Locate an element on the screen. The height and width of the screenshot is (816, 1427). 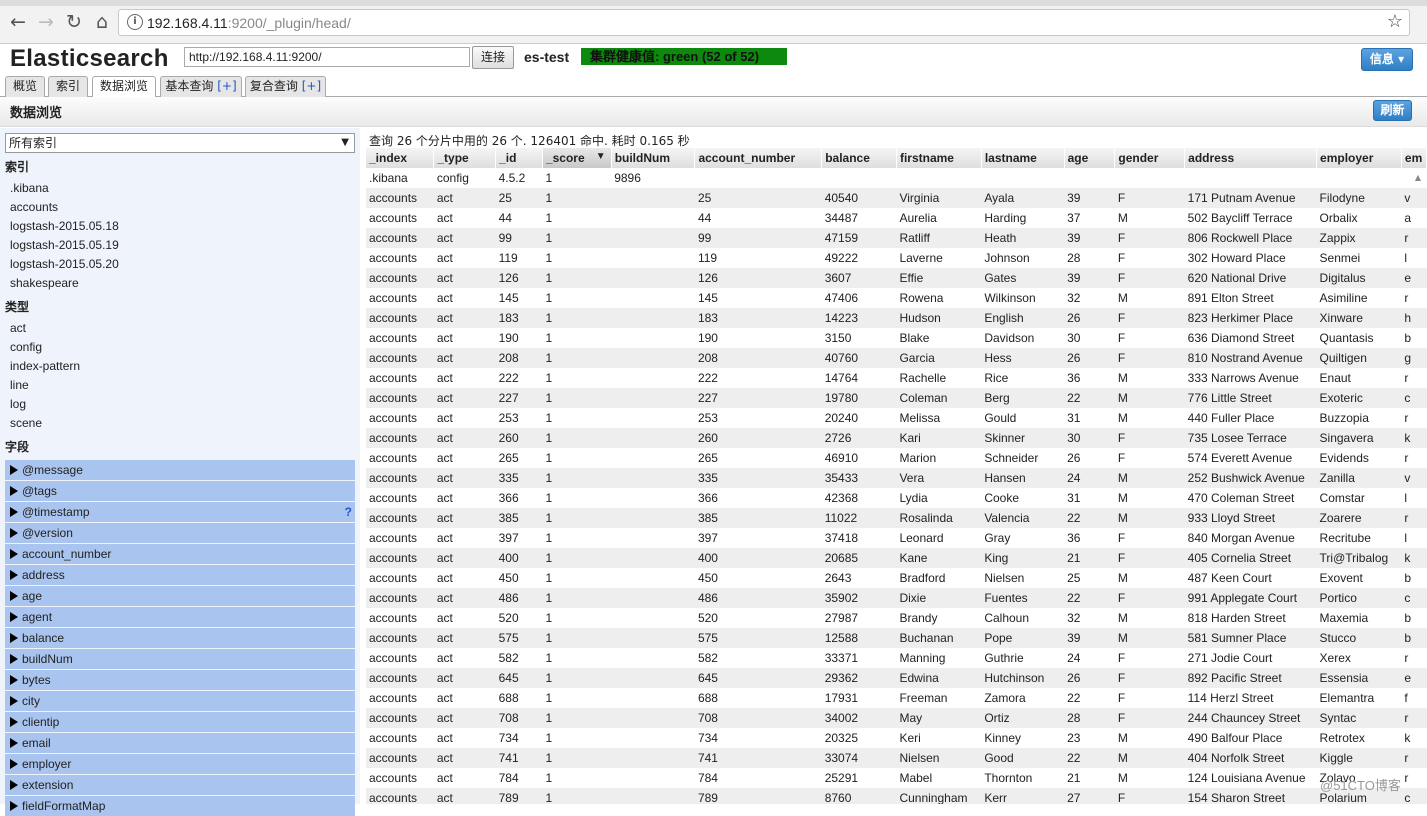
index-item: .kibana is located at coordinates (29, 188).